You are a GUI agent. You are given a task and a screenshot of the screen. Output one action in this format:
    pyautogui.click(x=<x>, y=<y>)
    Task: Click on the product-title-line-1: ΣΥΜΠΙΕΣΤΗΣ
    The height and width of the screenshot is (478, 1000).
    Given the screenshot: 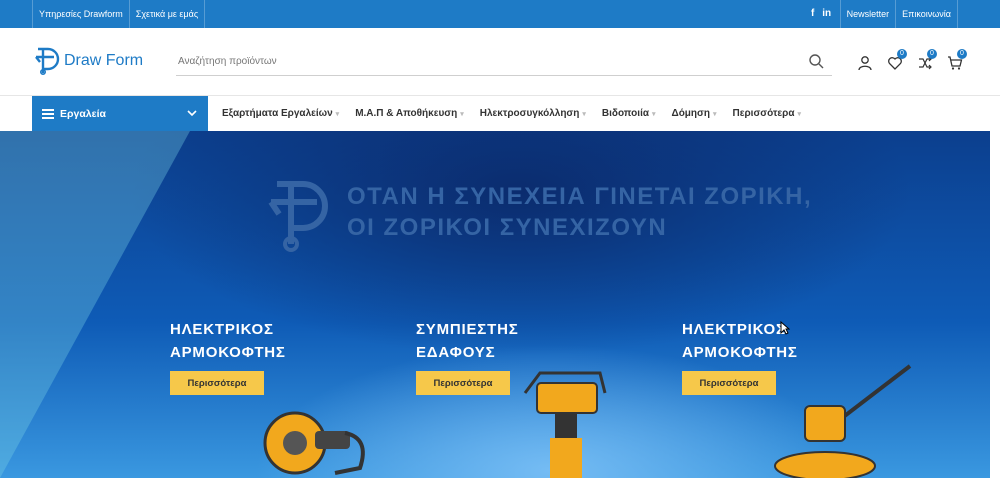 What is the action you would take?
    pyautogui.click(x=467, y=329)
    